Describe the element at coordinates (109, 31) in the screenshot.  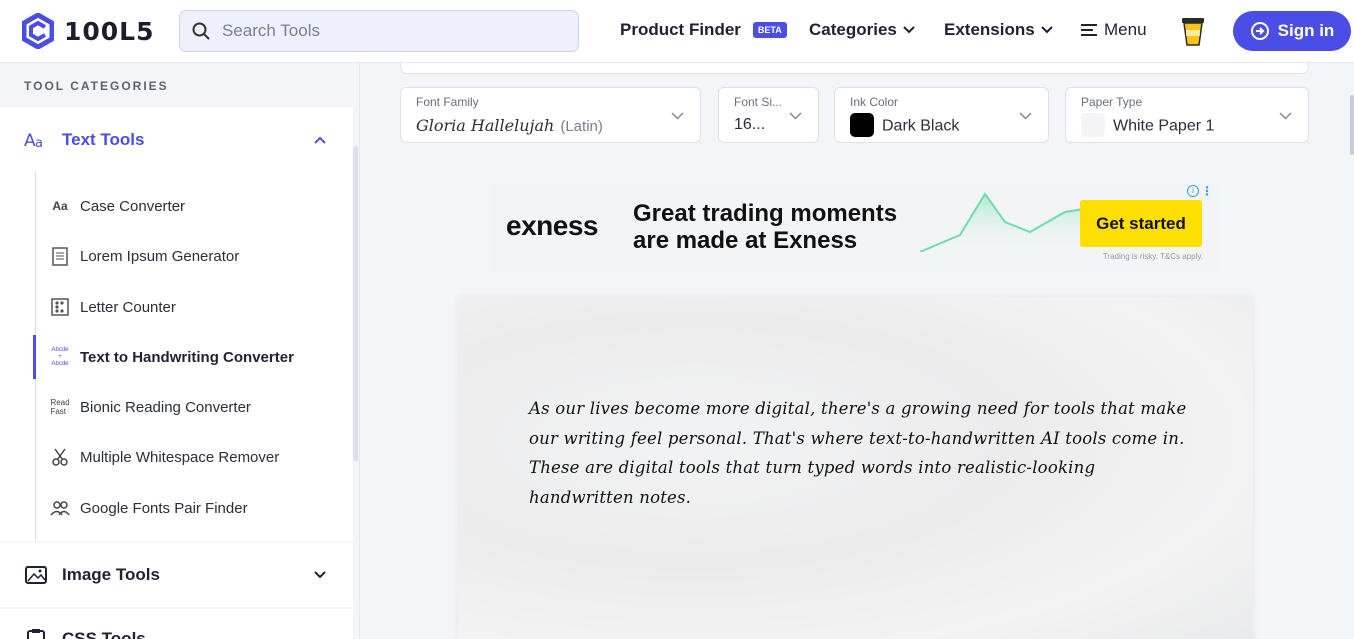
I see `logo-text: 100L5` at that location.